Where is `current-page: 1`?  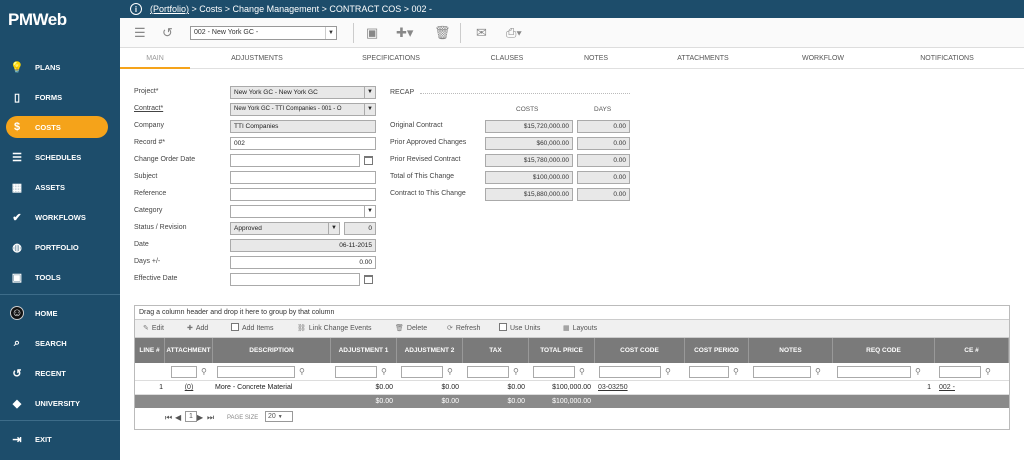 current-page: 1 is located at coordinates (191, 416).